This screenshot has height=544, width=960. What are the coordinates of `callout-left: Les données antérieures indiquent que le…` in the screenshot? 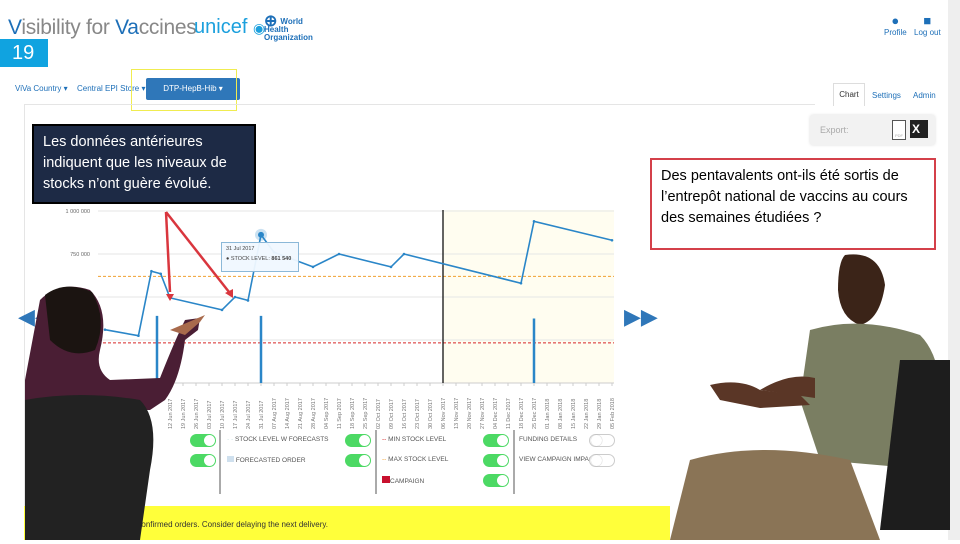 It's located at (144, 164).